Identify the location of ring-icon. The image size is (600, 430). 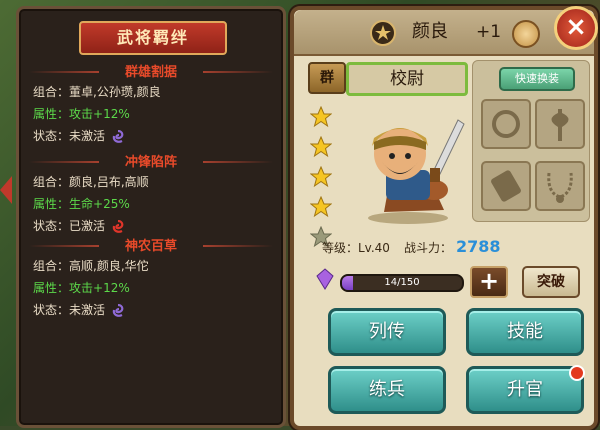
(506, 124).